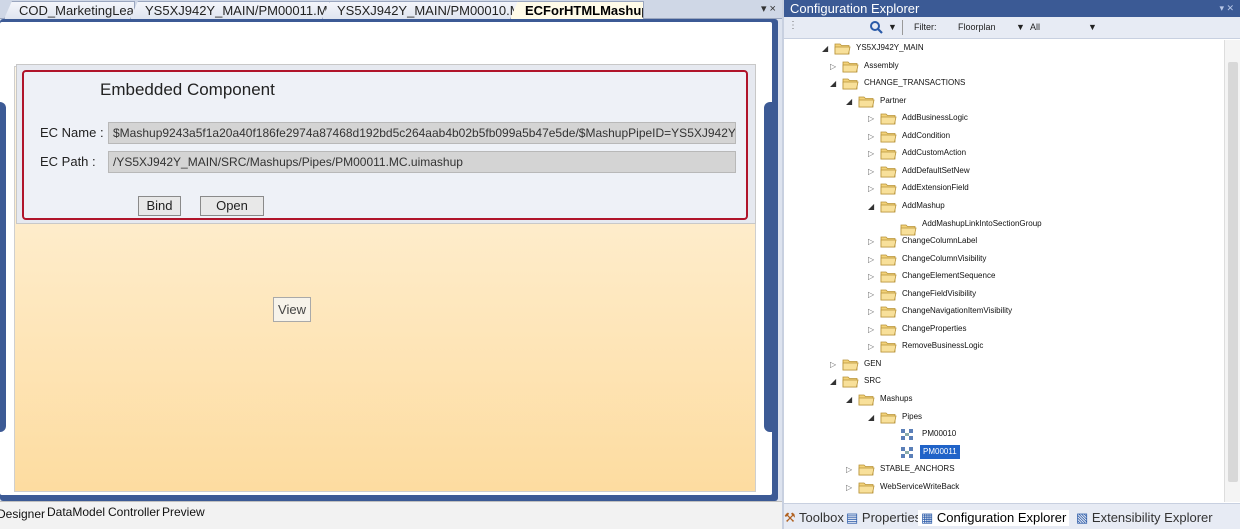 The image size is (1240, 529). What do you see at coordinates (893, 100) in the screenshot?
I see `tree-item-label: Partner` at bounding box center [893, 100].